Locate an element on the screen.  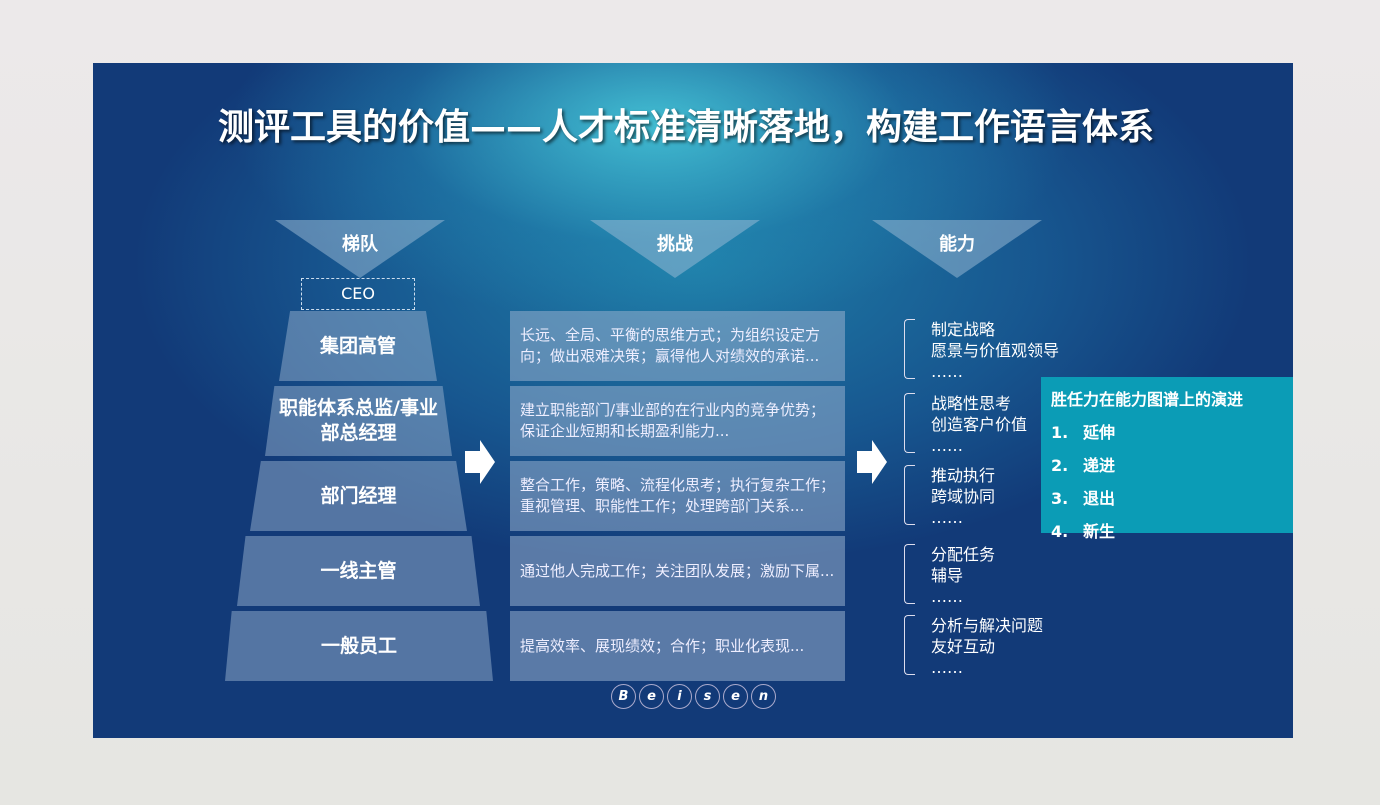
evolution-box: 胜任力在能力图谱上的演进 1. 延伸 2. 递进 3. 退出 4. 新生 is located at coordinates (1167, 459).